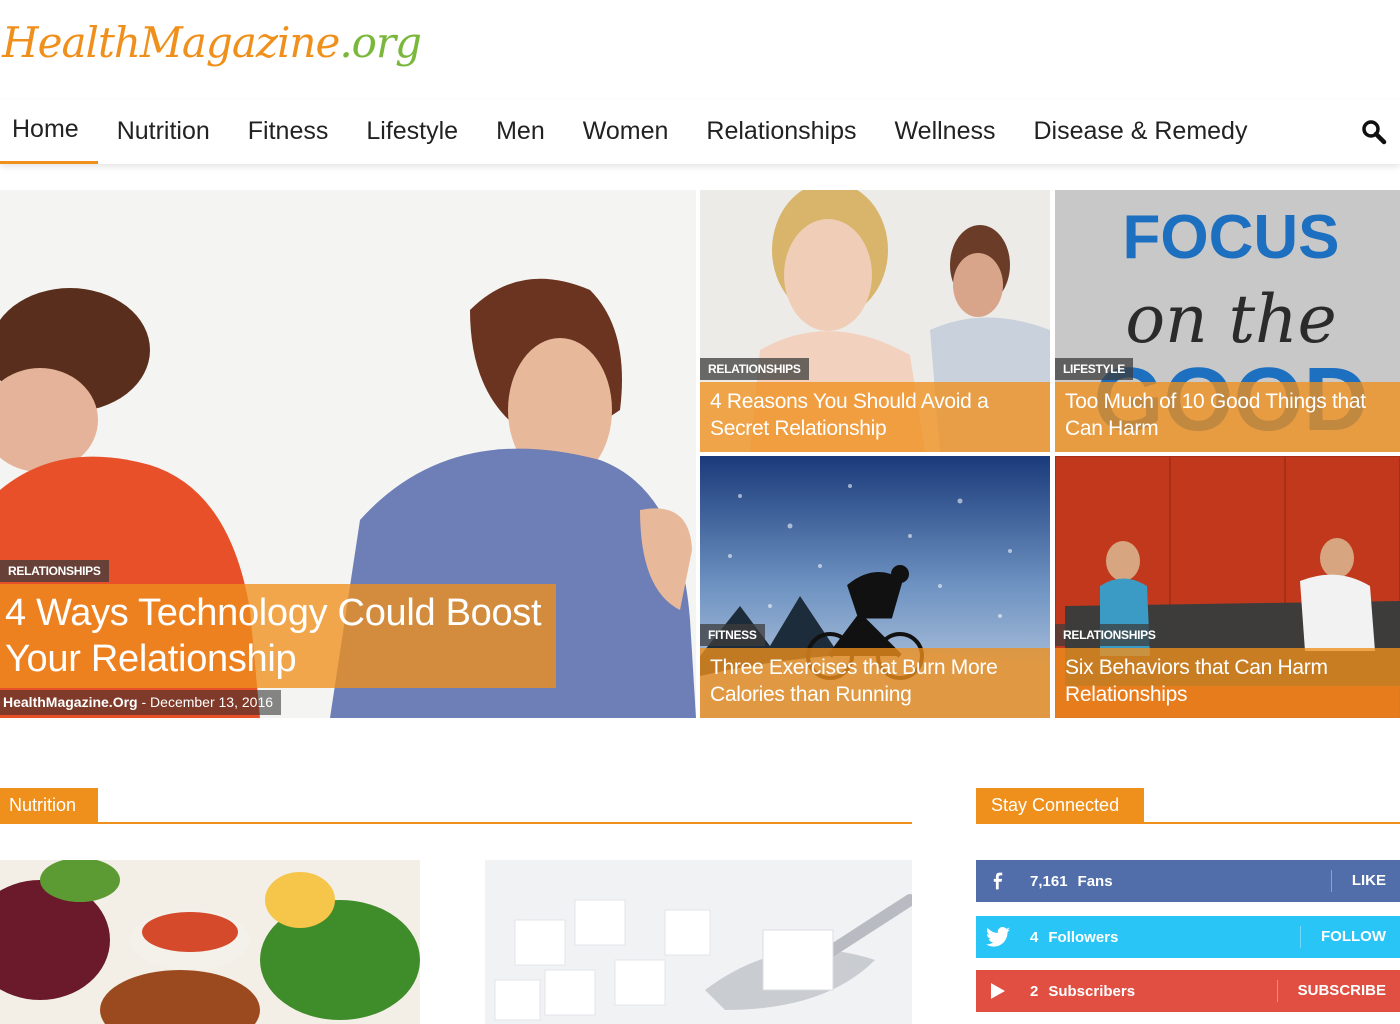  I want to click on twitter-follow-button: FOLLOW, so click(1350, 937).